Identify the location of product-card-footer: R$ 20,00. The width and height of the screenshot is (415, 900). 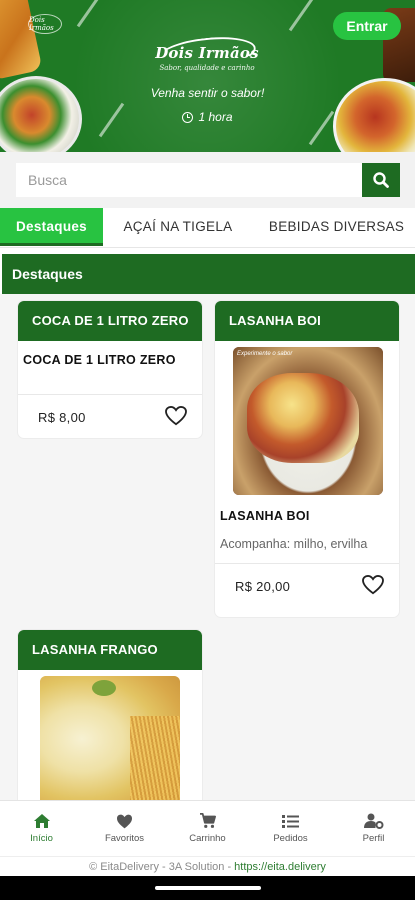
(307, 585).